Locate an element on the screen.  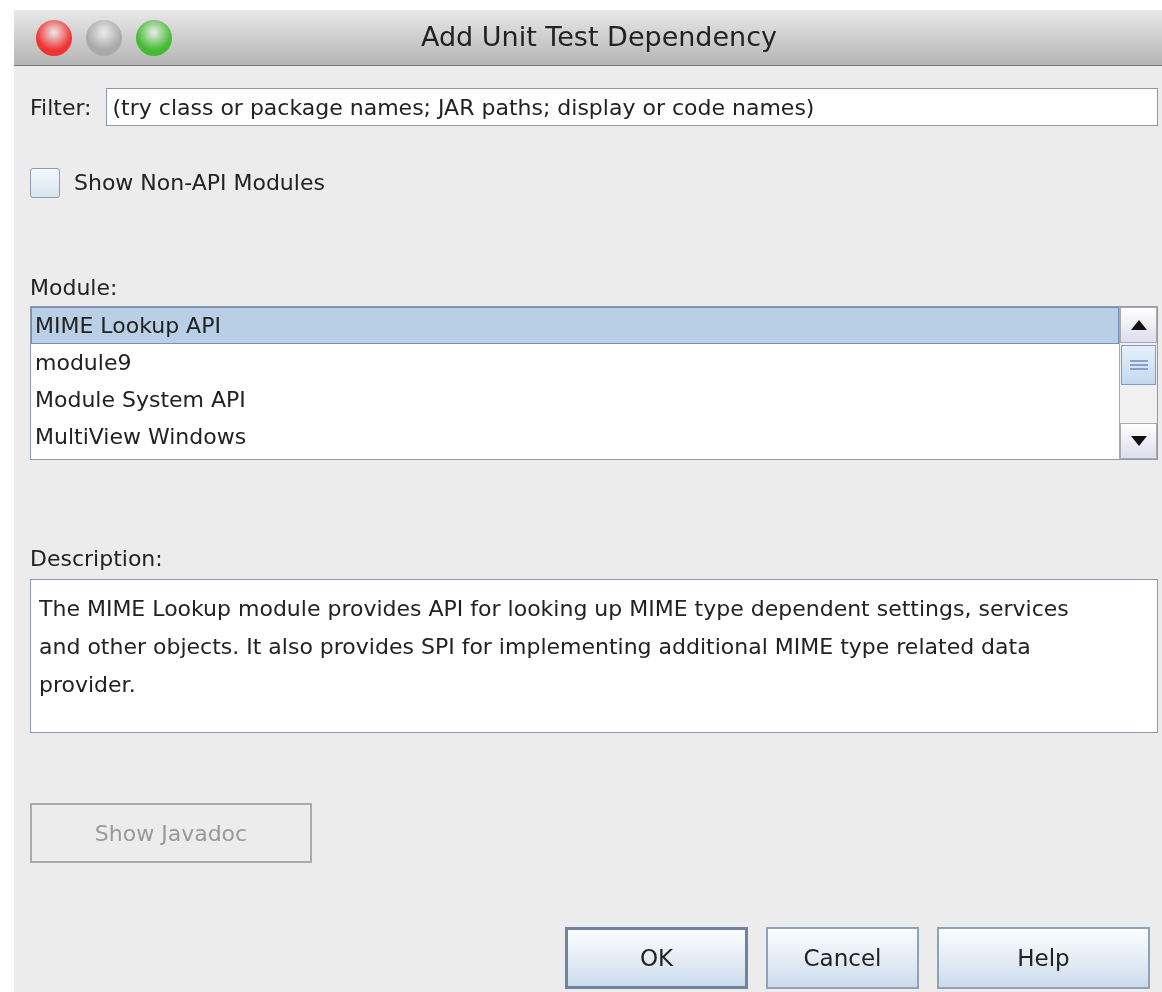
list-item: Module System API is located at coordinates (575, 399).